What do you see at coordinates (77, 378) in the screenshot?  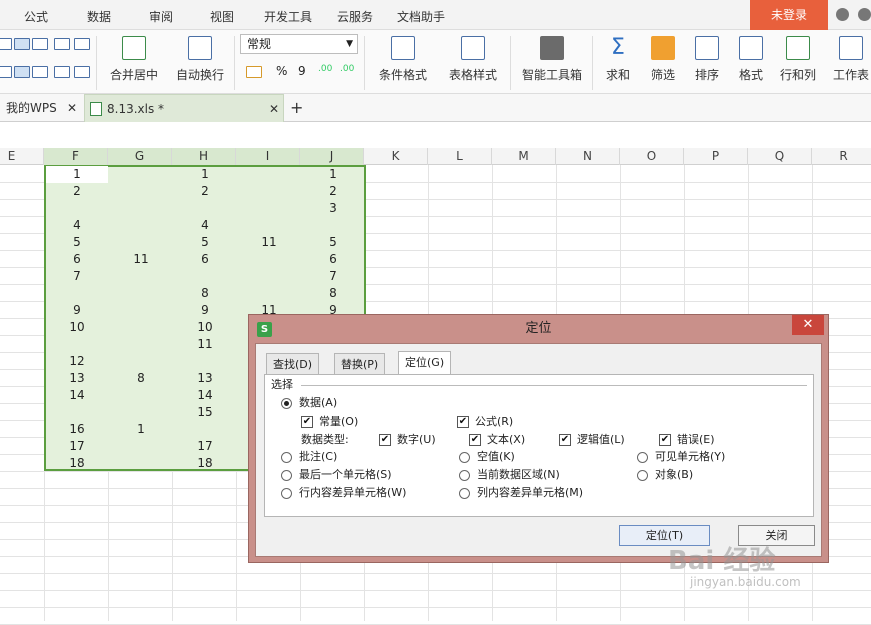 I see `table-cell: 13` at bounding box center [77, 378].